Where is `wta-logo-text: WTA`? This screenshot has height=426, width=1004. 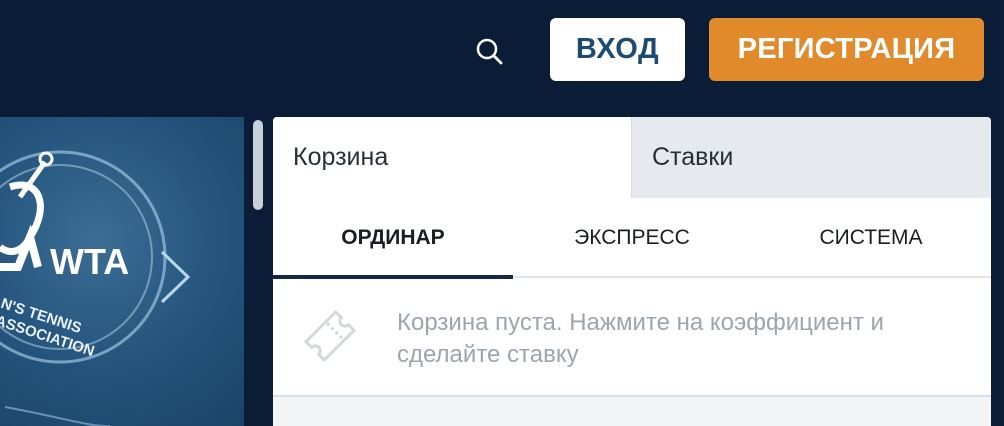 wta-logo-text: WTA is located at coordinates (89, 261).